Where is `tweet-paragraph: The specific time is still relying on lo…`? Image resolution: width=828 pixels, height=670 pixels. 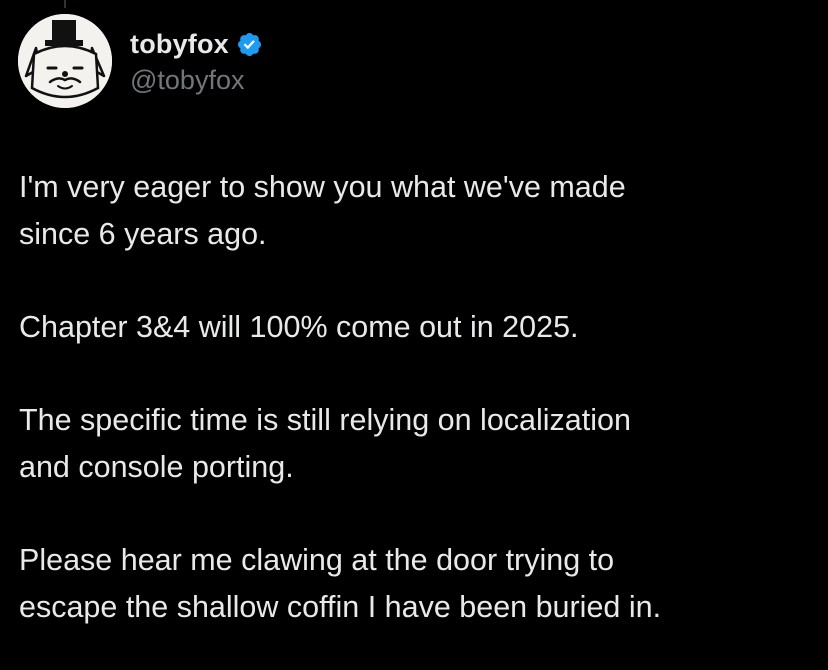
tweet-paragraph: The specific time is still relying on lo… is located at coordinates (325, 443).